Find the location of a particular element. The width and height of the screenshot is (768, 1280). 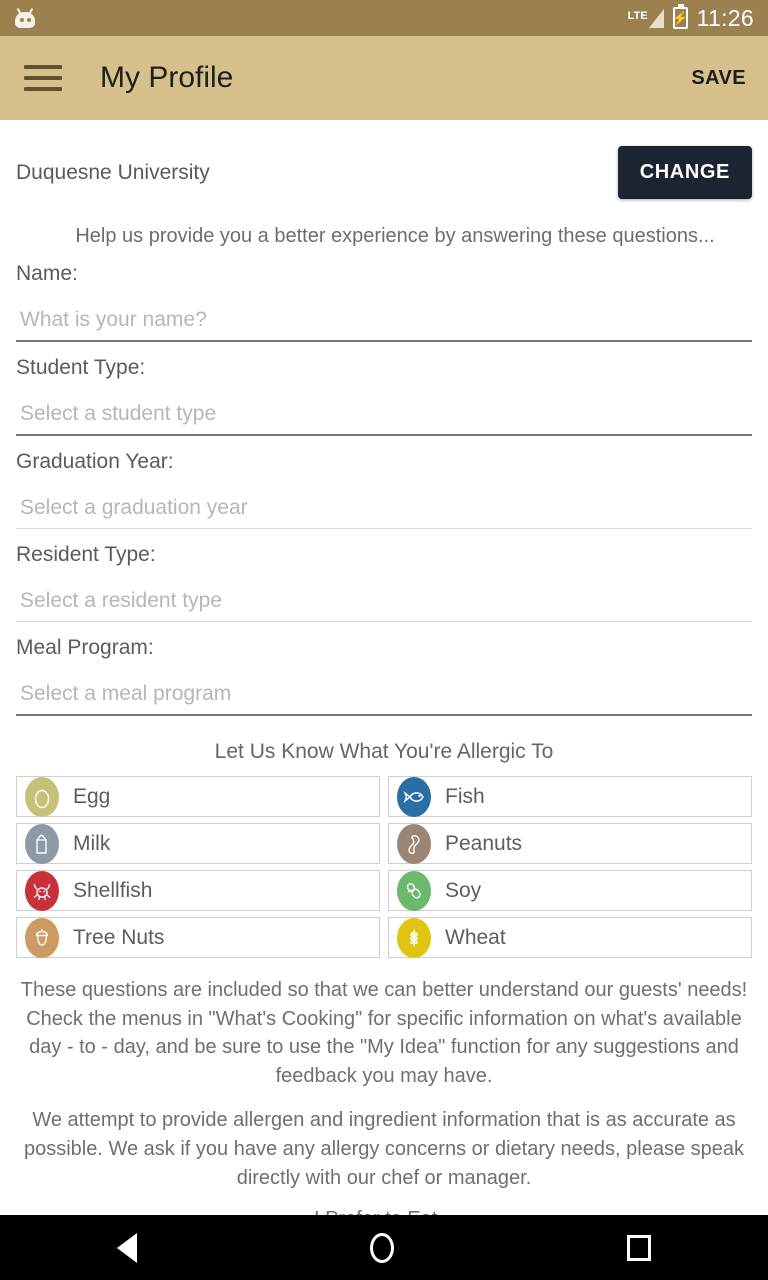

battery-charging-icon: ⚡ is located at coordinates (680, 16).